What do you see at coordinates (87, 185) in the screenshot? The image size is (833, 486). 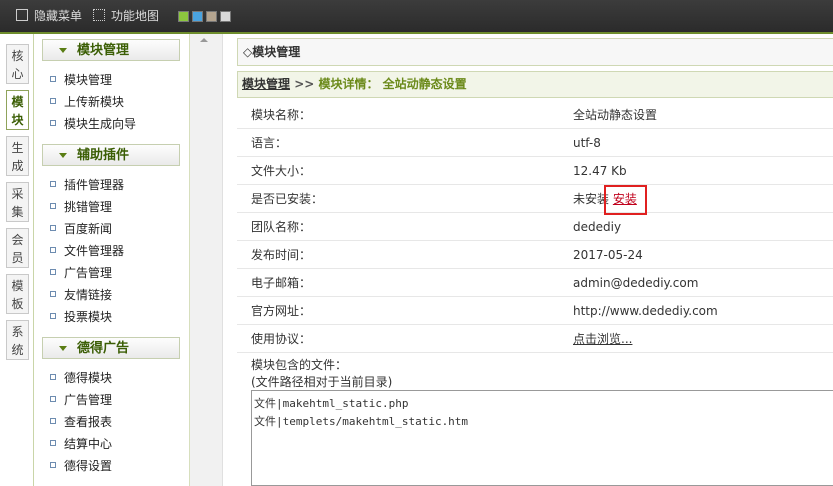 I see `menu-item-plugin-manager: 插件管理器` at bounding box center [87, 185].